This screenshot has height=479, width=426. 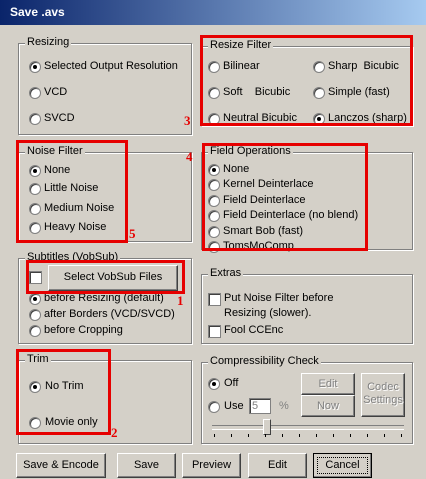 I want to click on fool-ccenc-label: Fool CCEnc, so click(x=254, y=330).